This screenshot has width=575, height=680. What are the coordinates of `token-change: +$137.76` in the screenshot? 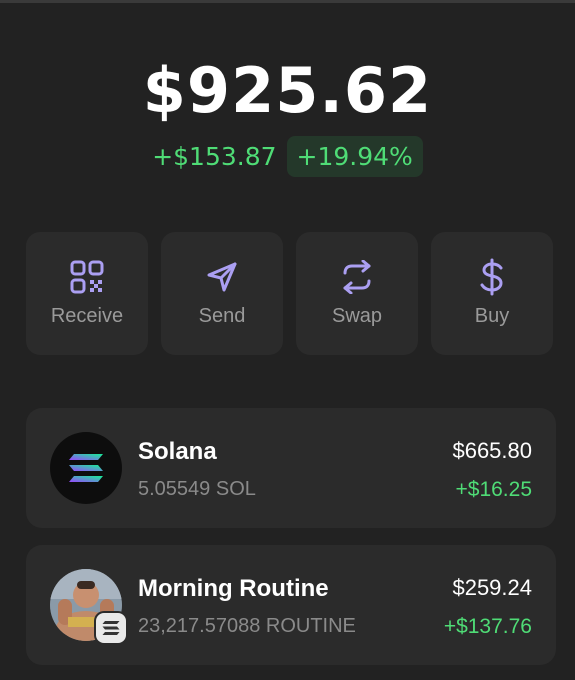 It's located at (487, 626).